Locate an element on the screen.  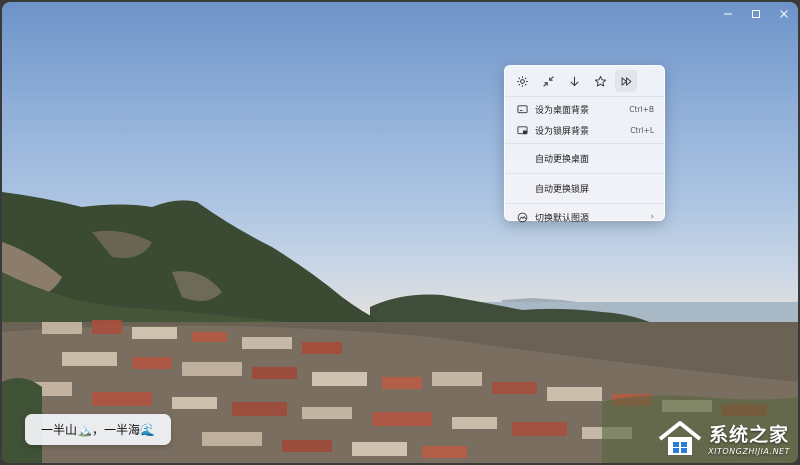
download-button is located at coordinates (574, 81).